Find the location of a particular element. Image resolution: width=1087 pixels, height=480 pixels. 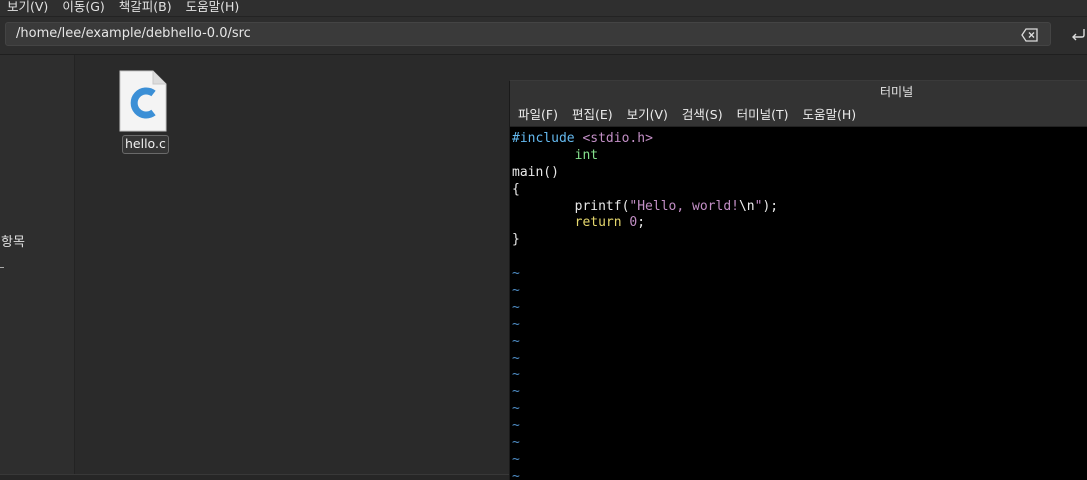

code-token: return is located at coordinates (598, 223).